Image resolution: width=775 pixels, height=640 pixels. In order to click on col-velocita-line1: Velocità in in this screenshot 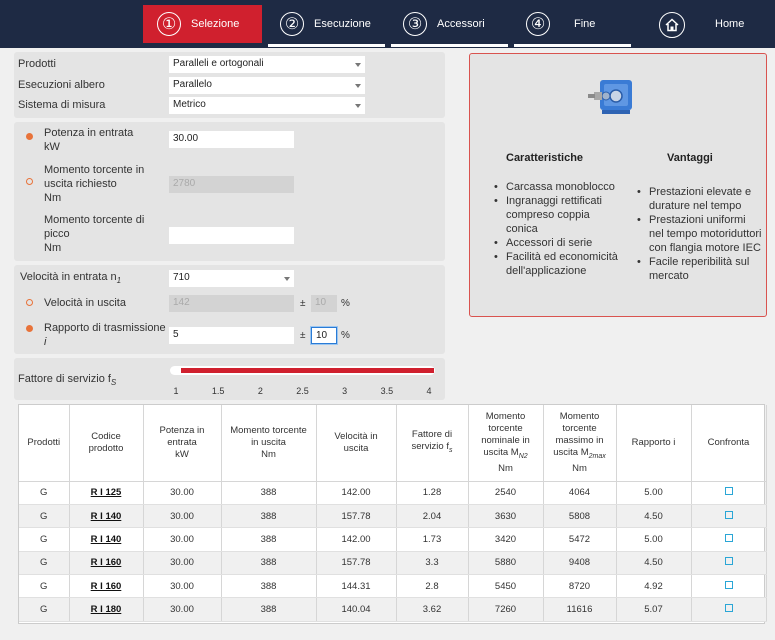, I will do `click(356, 436)`.